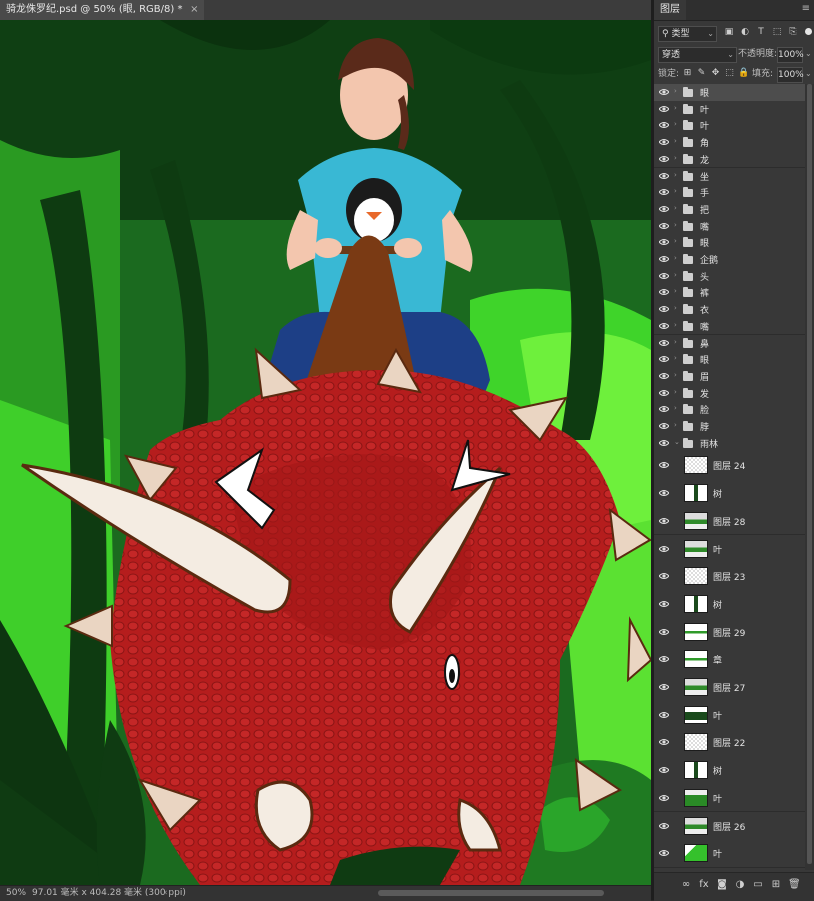  Describe the element at coordinates (808, 31) in the screenshot. I see `filter-toggle` at that location.